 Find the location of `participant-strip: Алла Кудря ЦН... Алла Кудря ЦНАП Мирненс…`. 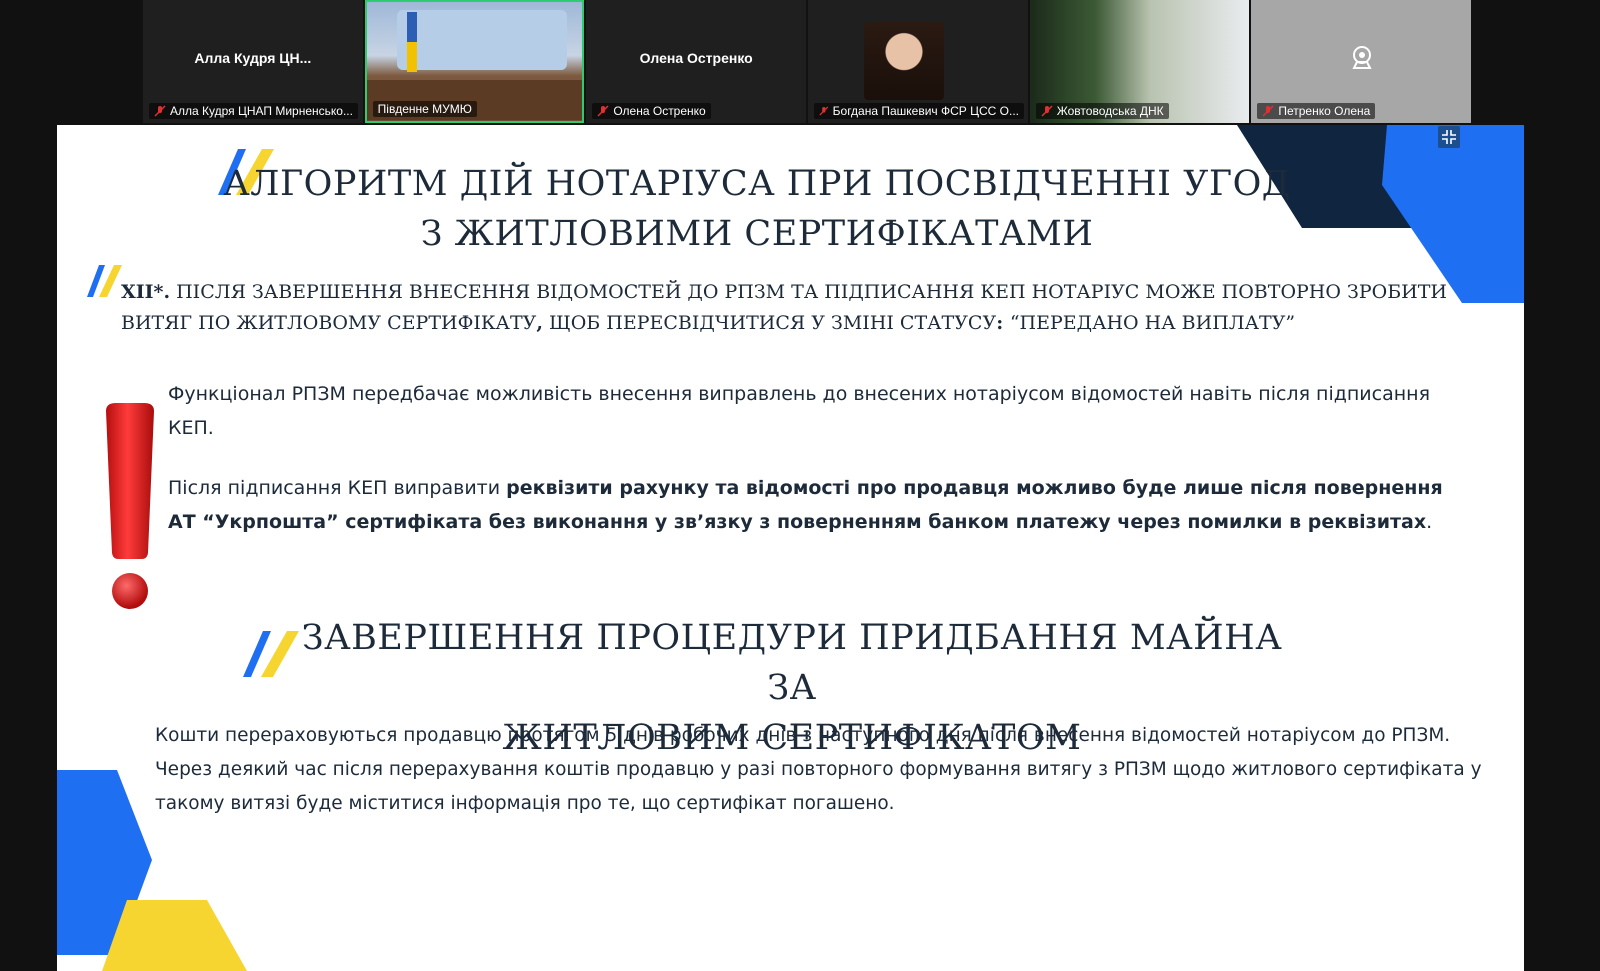

participant-strip: Алла Кудря ЦН... Алла Кудря ЦНАП Мирненс… is located at coordinates (808, 61).